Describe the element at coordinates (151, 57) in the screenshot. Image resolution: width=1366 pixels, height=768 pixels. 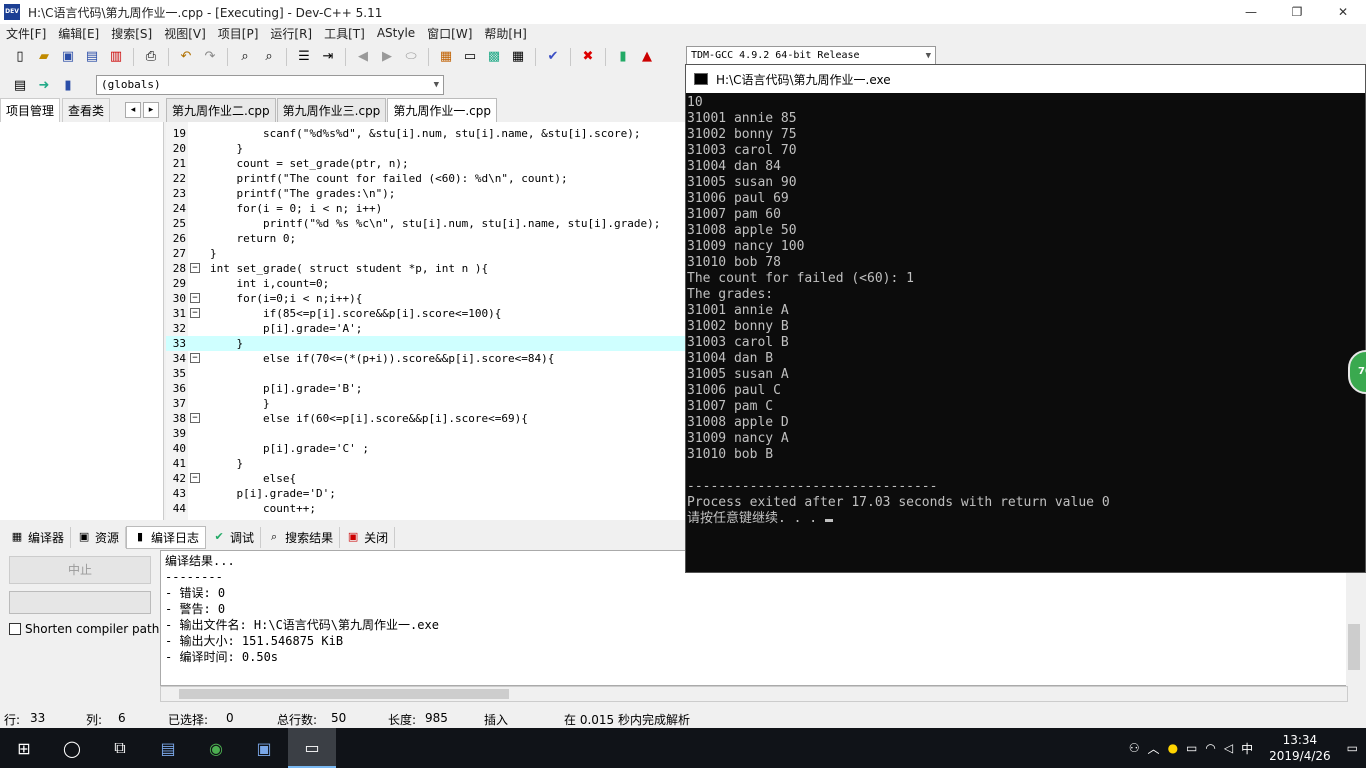
I see `print-icon: ⎙` at that location.